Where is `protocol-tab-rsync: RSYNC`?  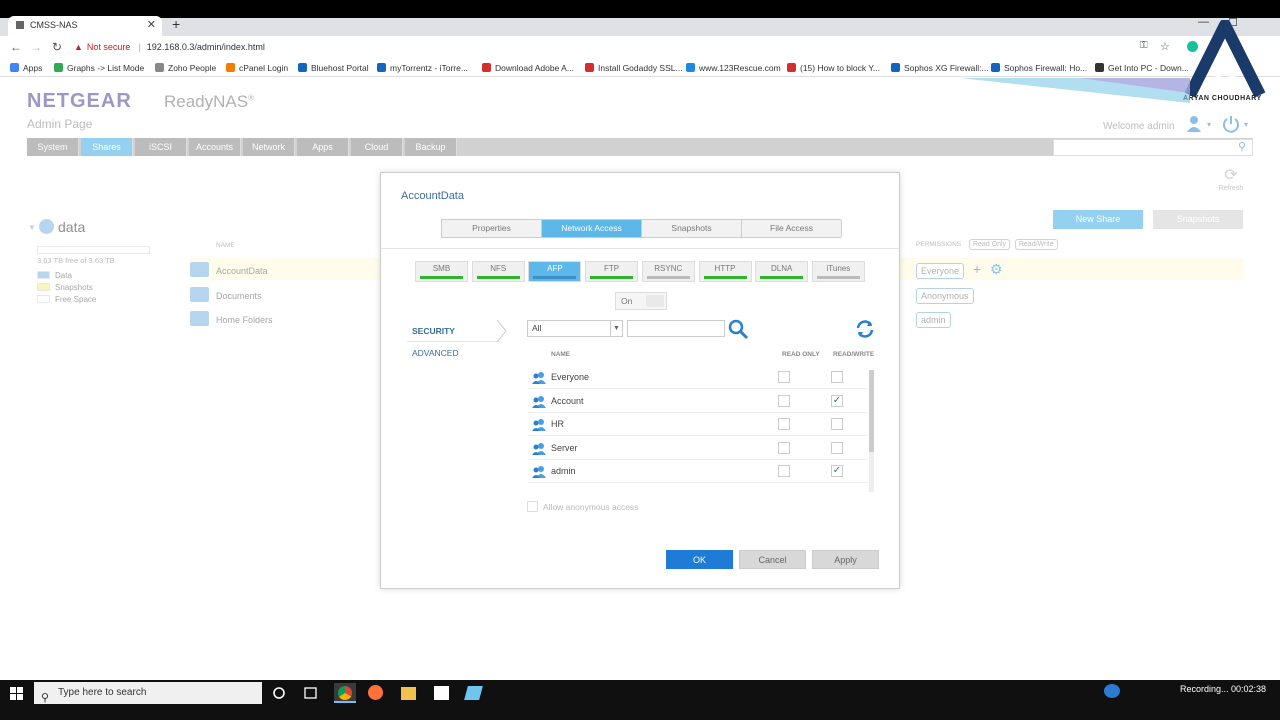 protocol-tab-rsync: RSYNC is located at coordinates (668, 271).